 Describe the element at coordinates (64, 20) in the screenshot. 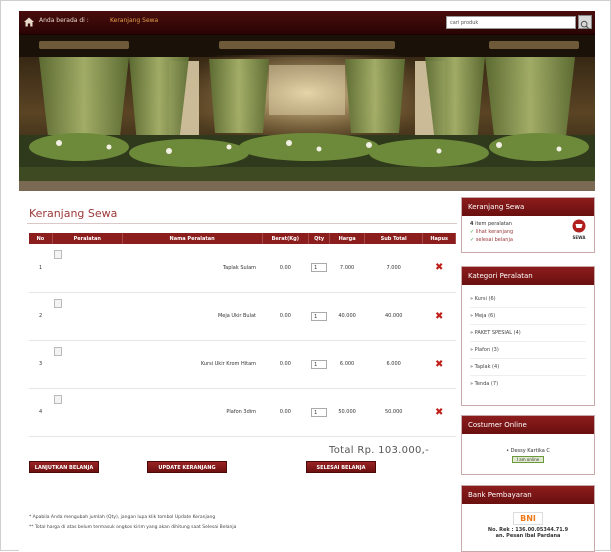

I see `breadcrumb-prefix: Anda berada di :` at that location.